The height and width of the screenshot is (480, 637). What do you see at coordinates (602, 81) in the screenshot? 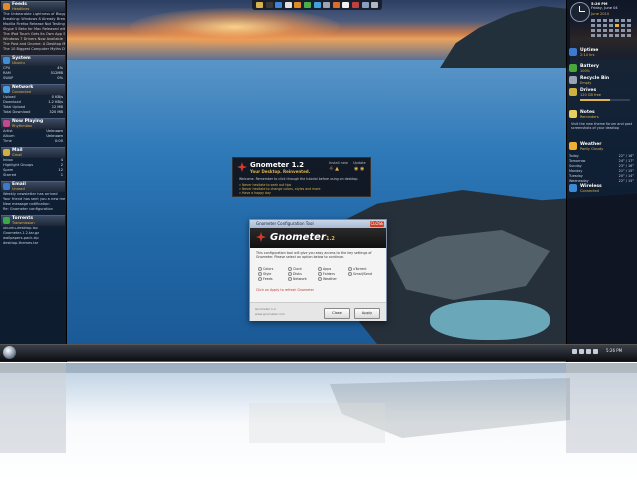
I see `widget-recycle-bin: Recycle Bin Empty` at bounding box center [602, 81].